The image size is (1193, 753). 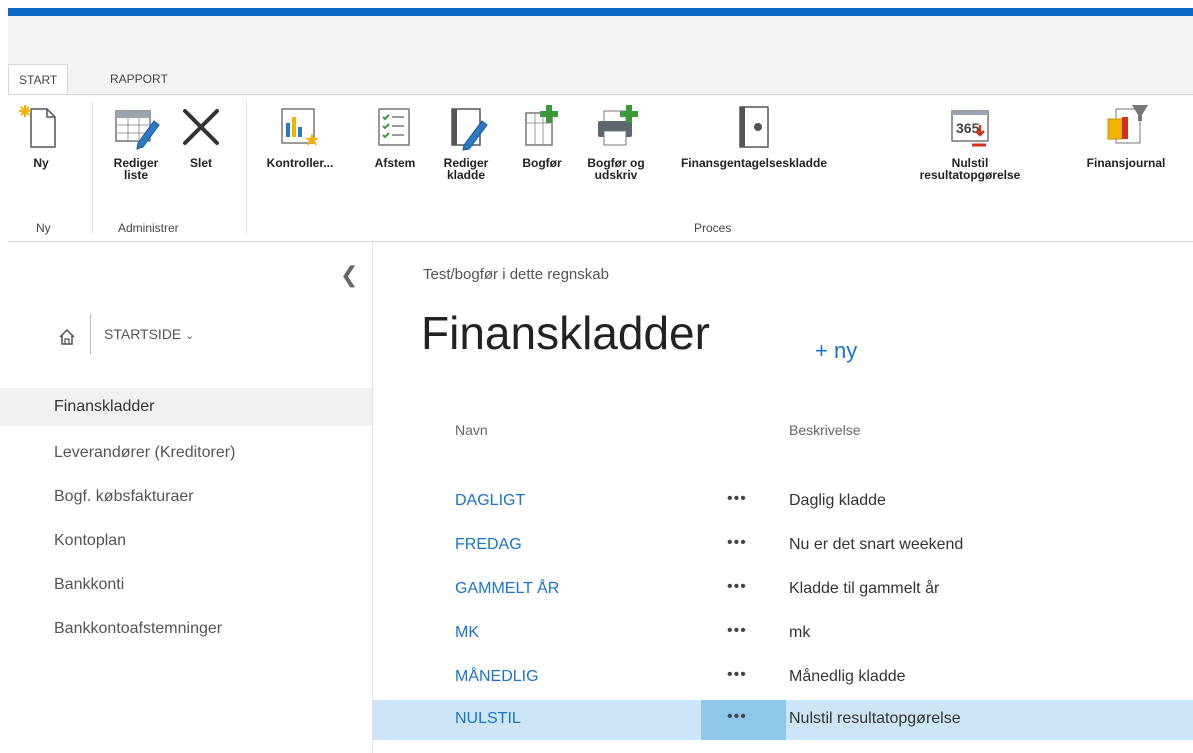 I want to click on table-row: GAMMELT ÅR ••• Kladde til gammelt år, so click(x=783, y=590).